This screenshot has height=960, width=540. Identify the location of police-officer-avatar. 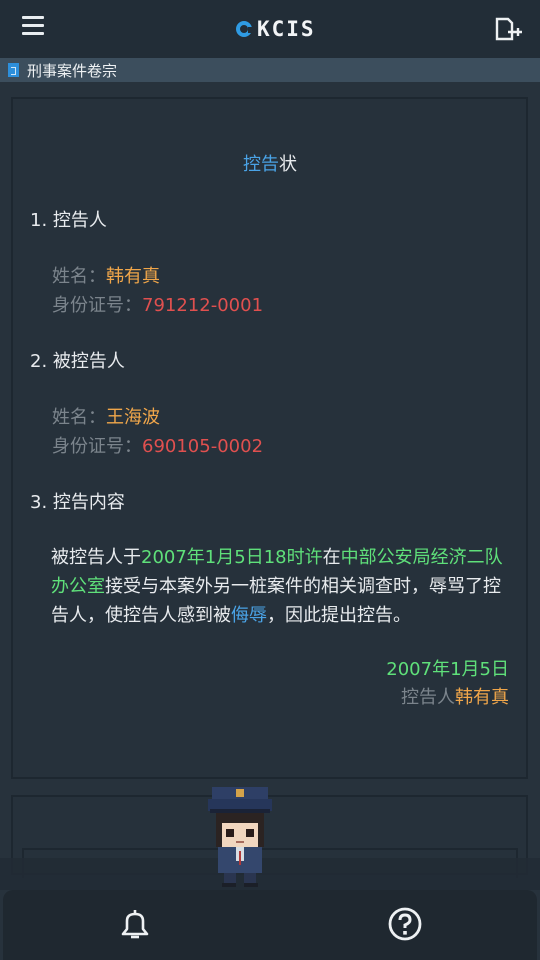
(240, 835).